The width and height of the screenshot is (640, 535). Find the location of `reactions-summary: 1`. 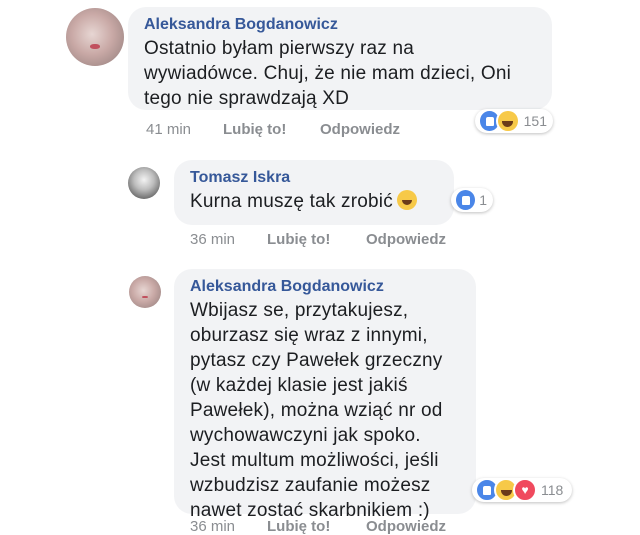

reactions-summary: 1 is located at coordinates (472, 200).